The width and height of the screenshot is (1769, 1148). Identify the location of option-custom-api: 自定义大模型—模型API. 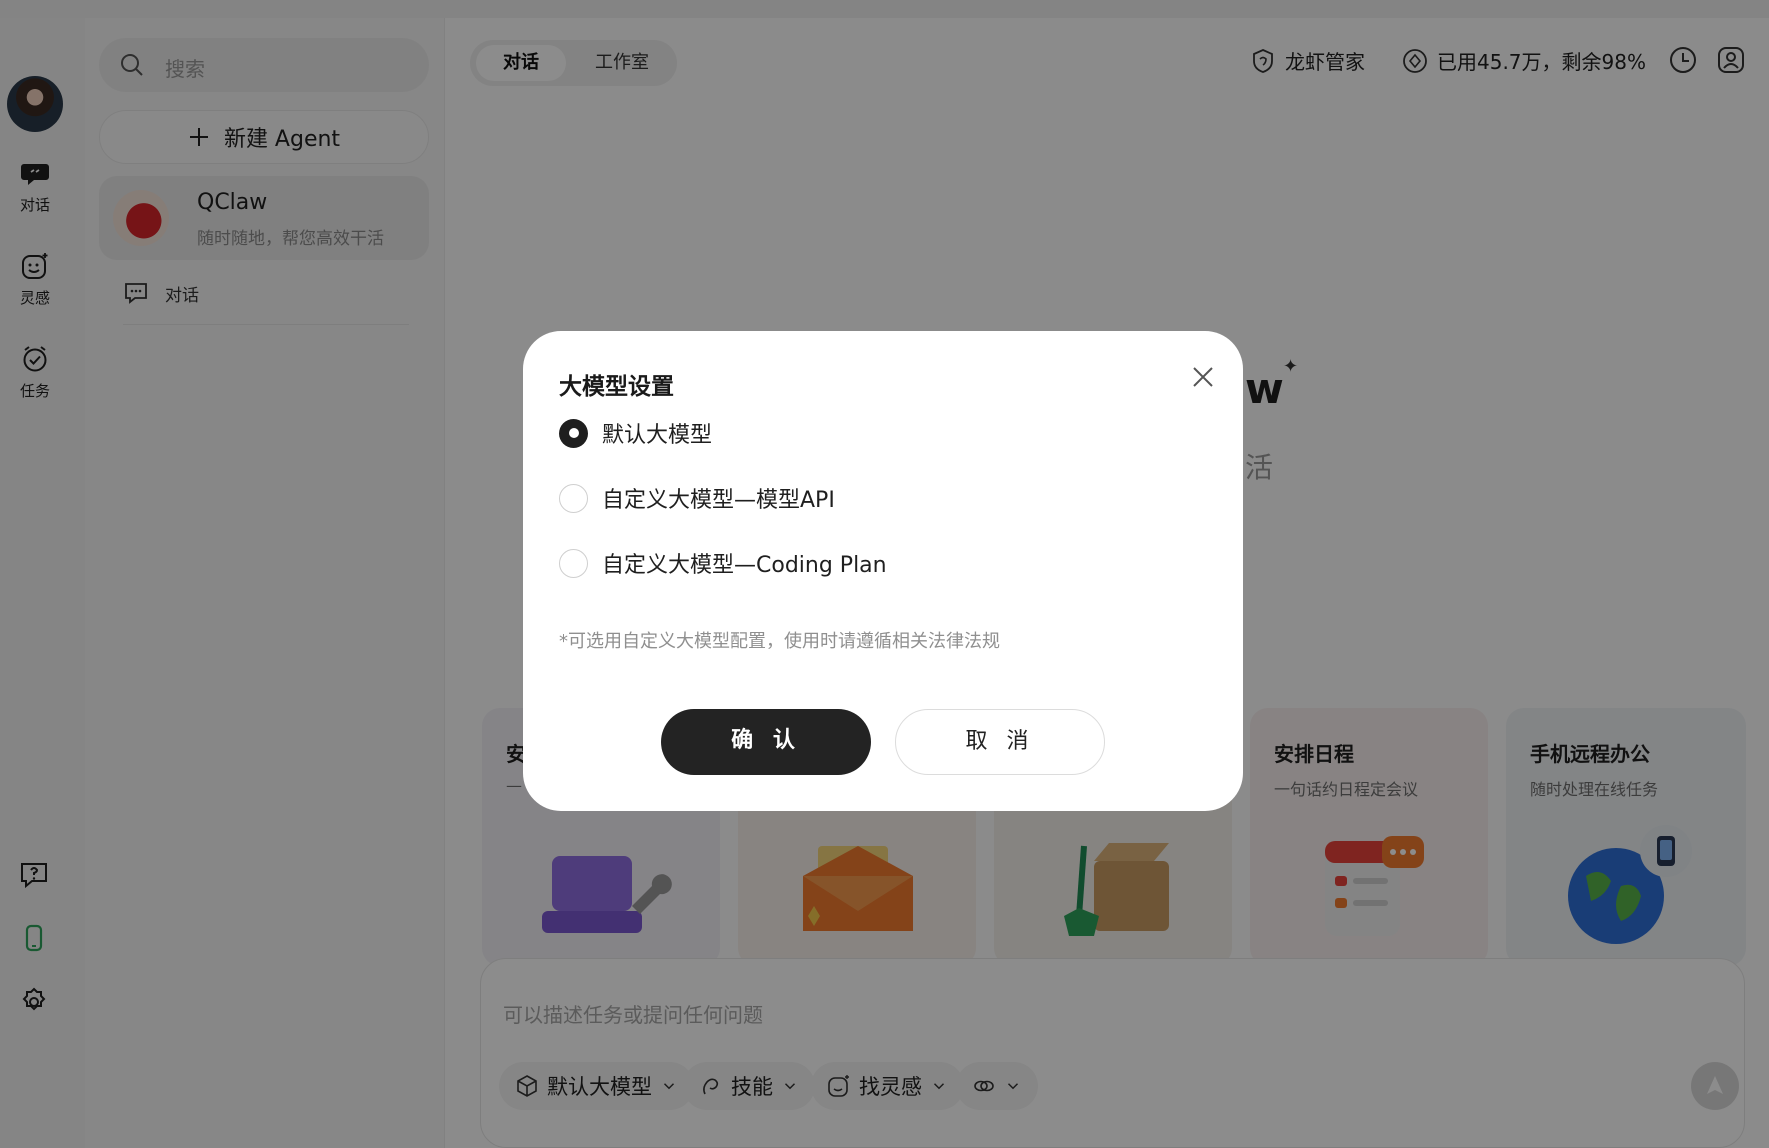
(697, 498).